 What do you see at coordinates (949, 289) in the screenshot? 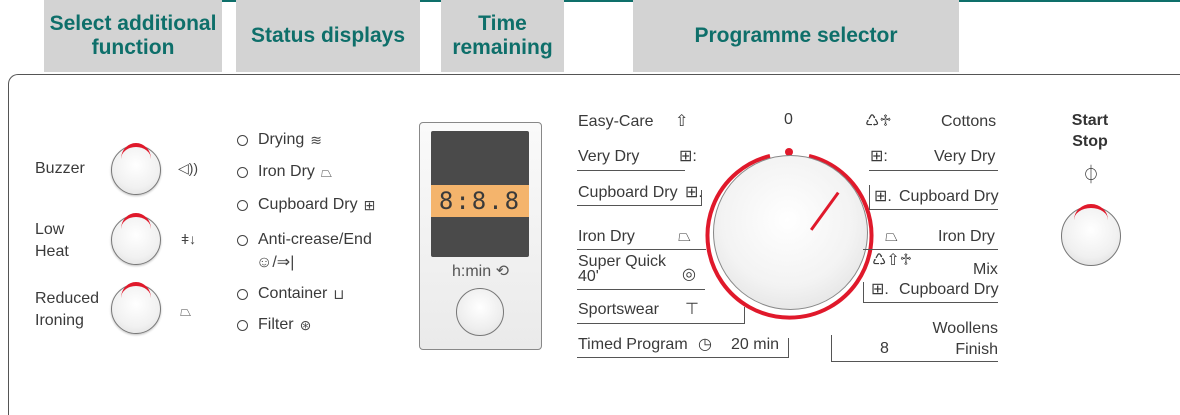
I see `programme-mix-cupboard-dry: Cupboard Dry` at bounding box center [949, 289].